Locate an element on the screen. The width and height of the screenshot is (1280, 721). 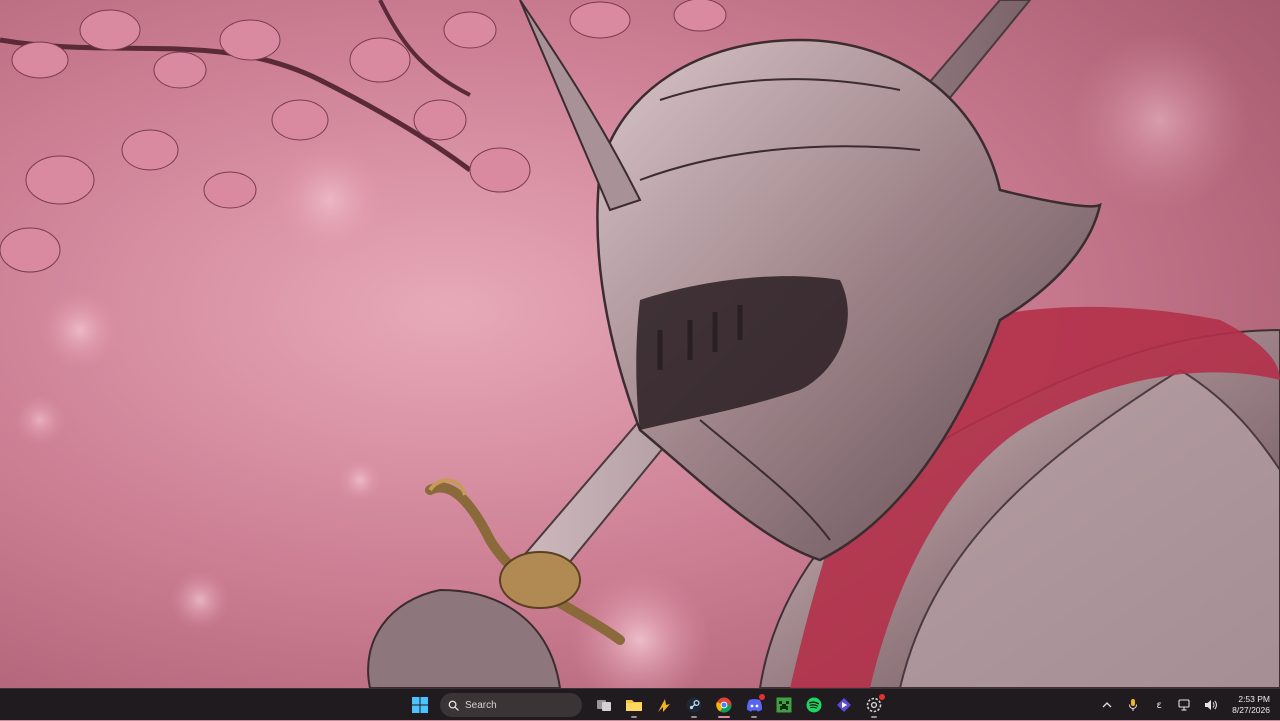
start-button is located at coordinates (420, 705).